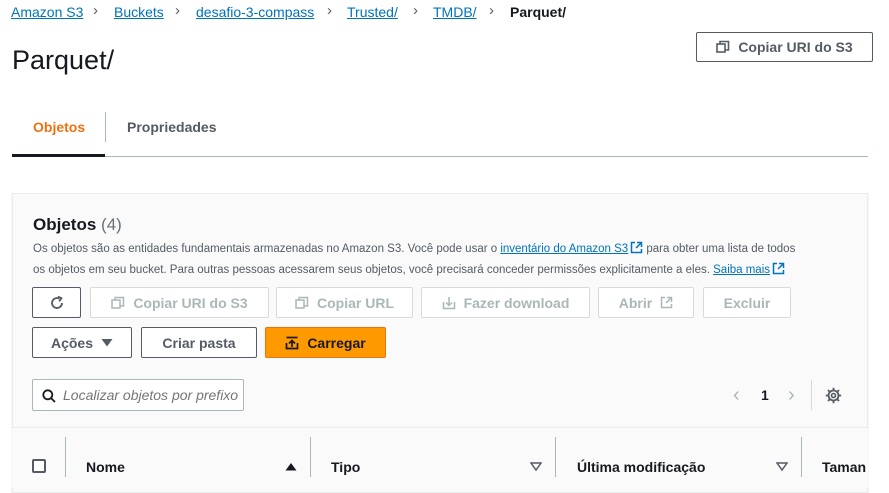 The width and height of the screenshot is (889, 493). I want to click on tabs-baseline, so click(440, 156).